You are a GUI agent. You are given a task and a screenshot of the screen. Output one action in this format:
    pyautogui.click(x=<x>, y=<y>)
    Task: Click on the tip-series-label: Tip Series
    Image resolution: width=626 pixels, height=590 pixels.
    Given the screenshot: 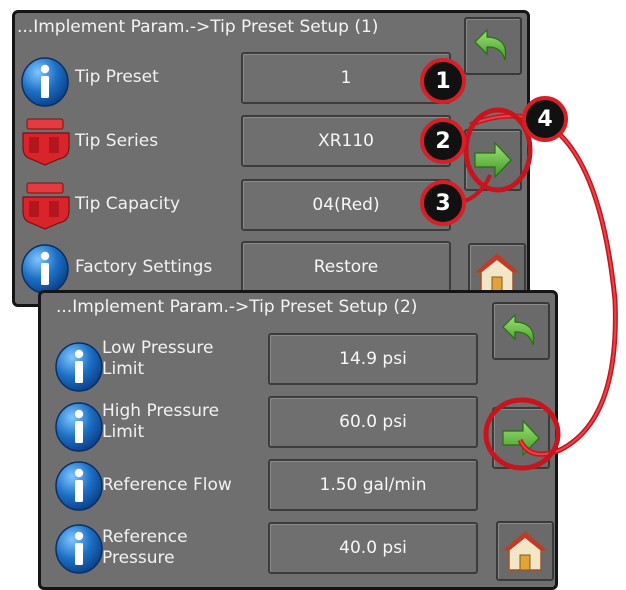 What is the action you would take?
    pyautogui.click(x=117, y=141)
    